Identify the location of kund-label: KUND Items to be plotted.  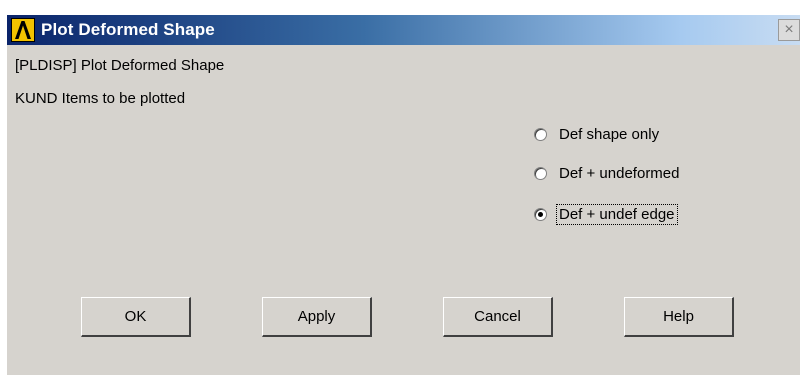
(100, 98).